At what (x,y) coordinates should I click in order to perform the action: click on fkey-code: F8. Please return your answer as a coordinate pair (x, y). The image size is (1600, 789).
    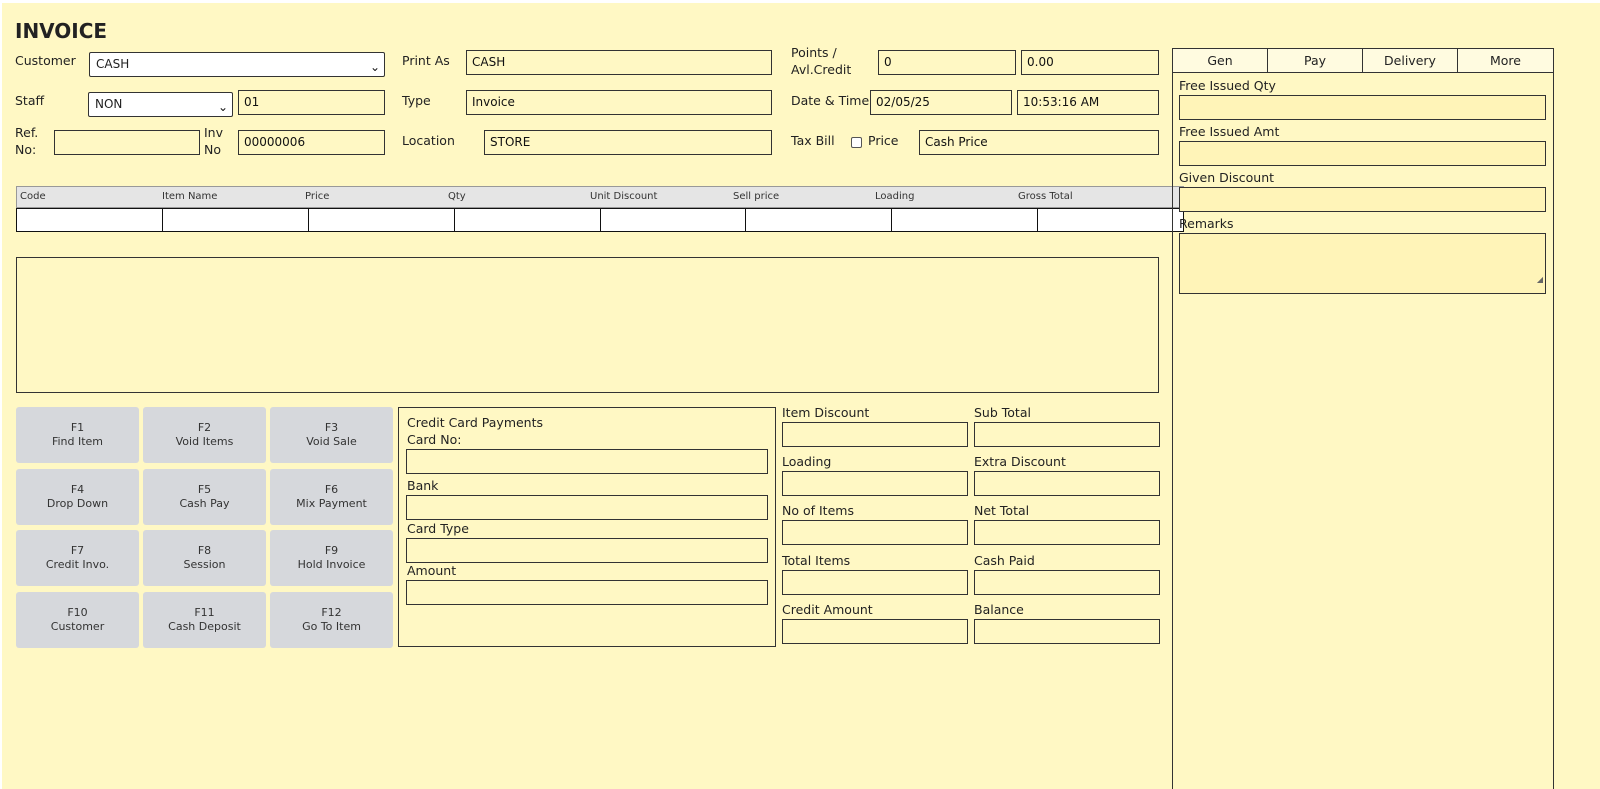
    Looking at the image, I should click on (204, 550).